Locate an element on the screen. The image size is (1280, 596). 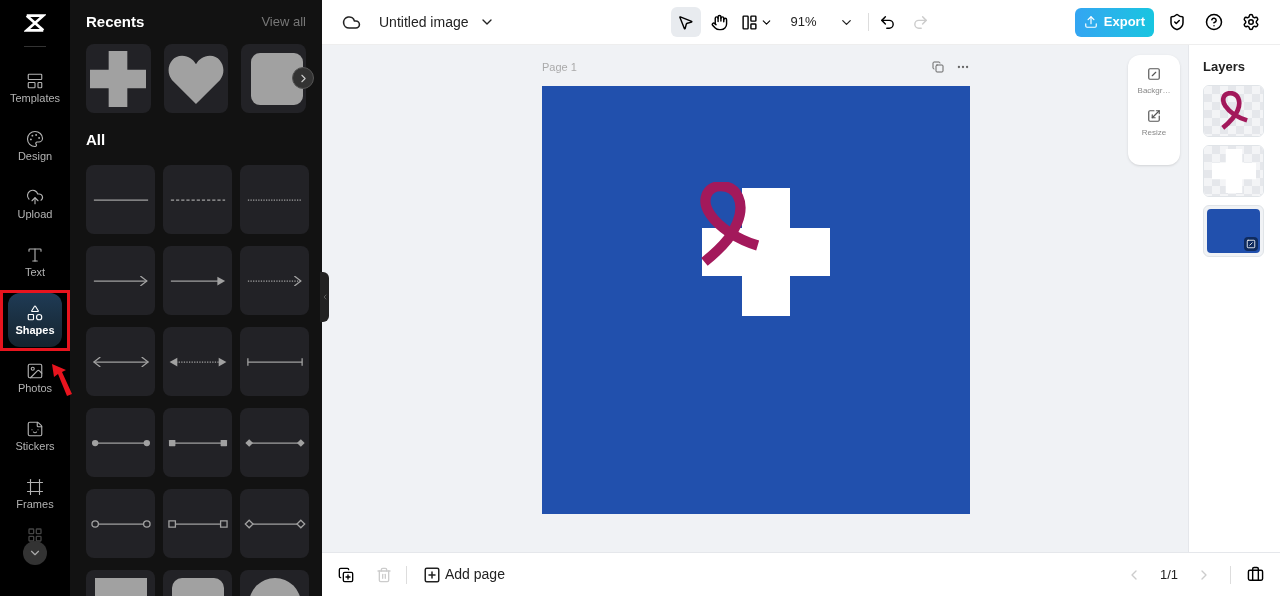
bag-icon is located at coordinates (1255, 574).